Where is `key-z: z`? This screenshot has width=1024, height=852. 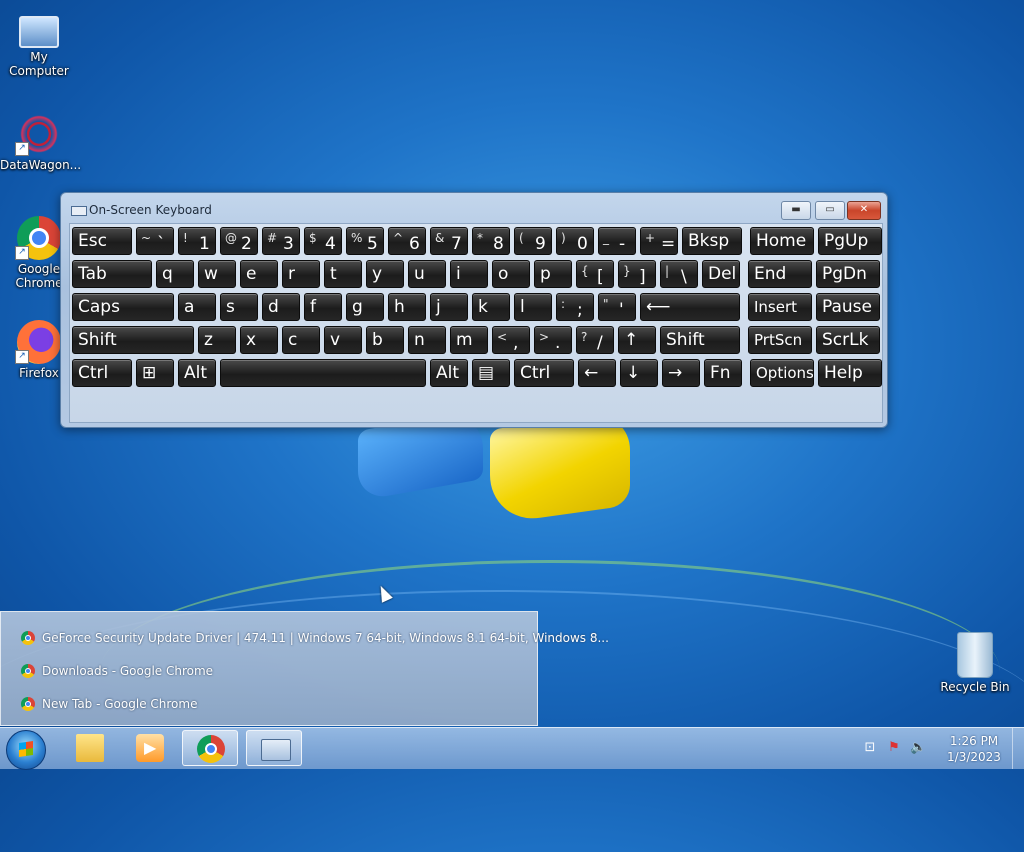
key-z: z is located at coordinates (217, 340).